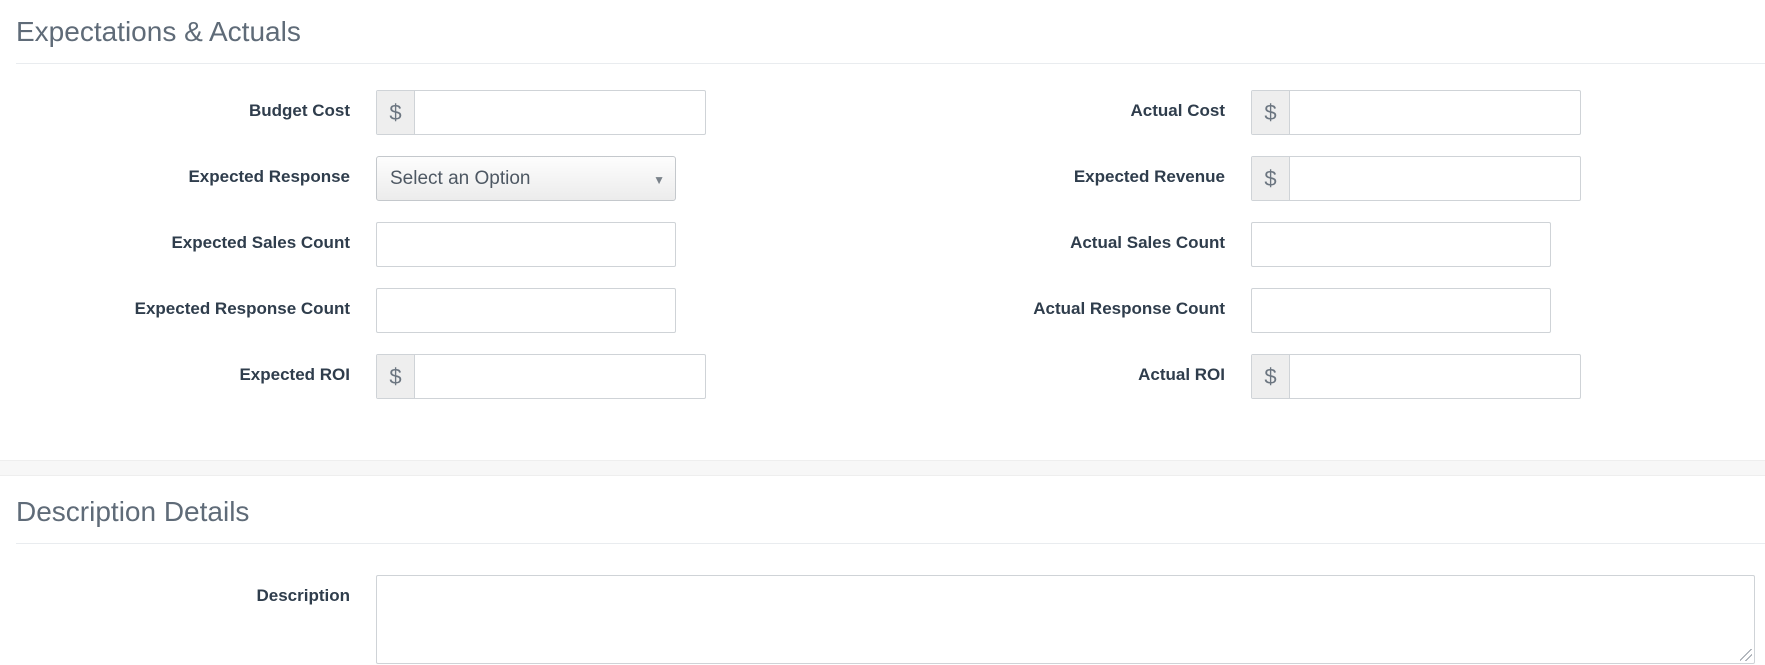 This screenshot has height=665, width=1765. I want to click on expected-response-selected-value: Select an Option, so click(460, 178).